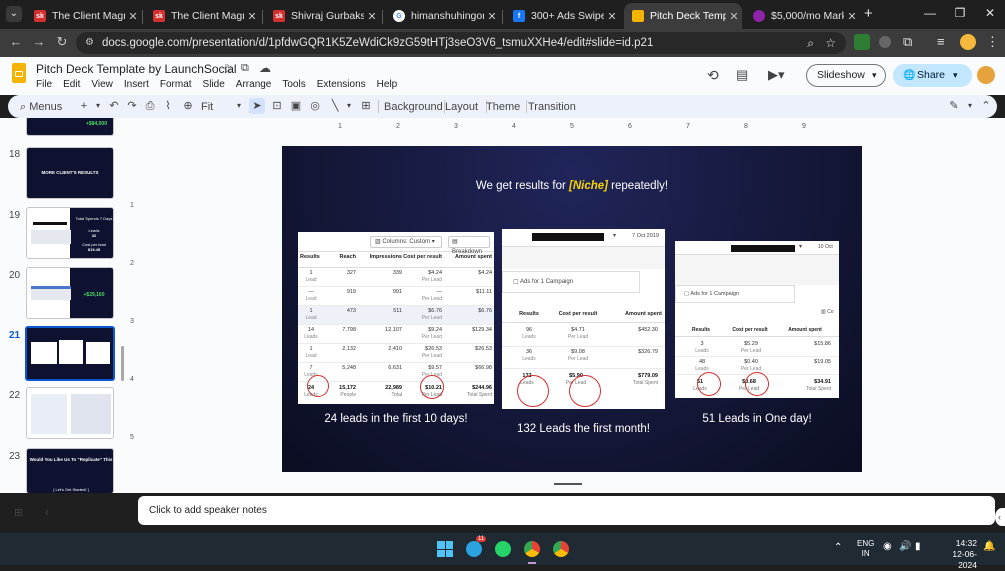 The image size is (1005, 571). What do you see at coordinates (956, 554) in the screenshot?
I see `clock: 14:32 12-06-2024` at bounding box center [956, 554].